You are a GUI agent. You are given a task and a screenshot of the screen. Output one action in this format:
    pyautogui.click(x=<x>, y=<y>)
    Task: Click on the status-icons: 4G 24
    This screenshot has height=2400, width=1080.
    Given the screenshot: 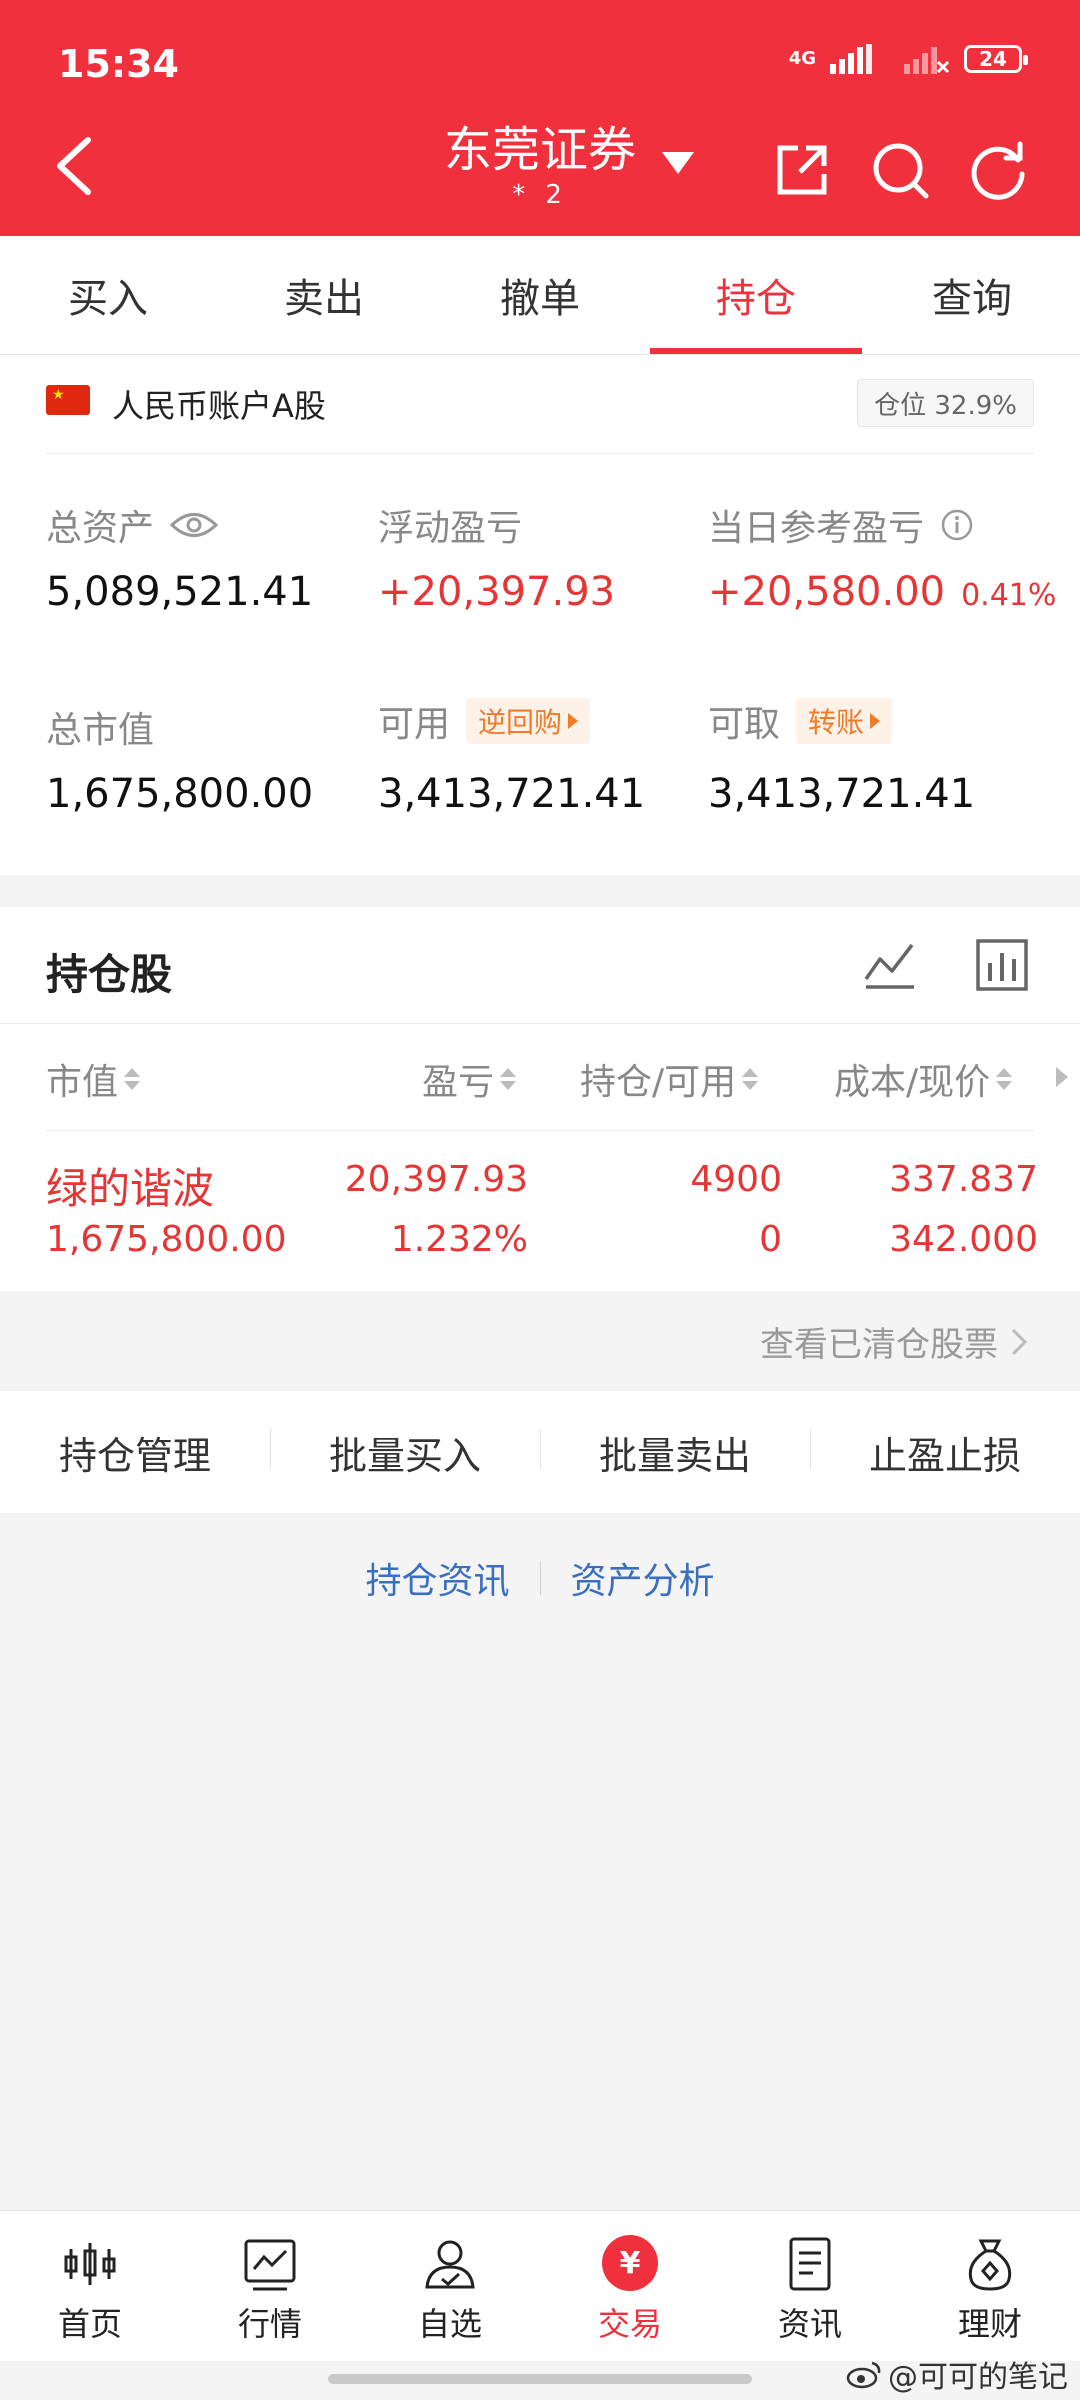 What is the action you would take?
    pyautogui.click(x=908, y=59)
    